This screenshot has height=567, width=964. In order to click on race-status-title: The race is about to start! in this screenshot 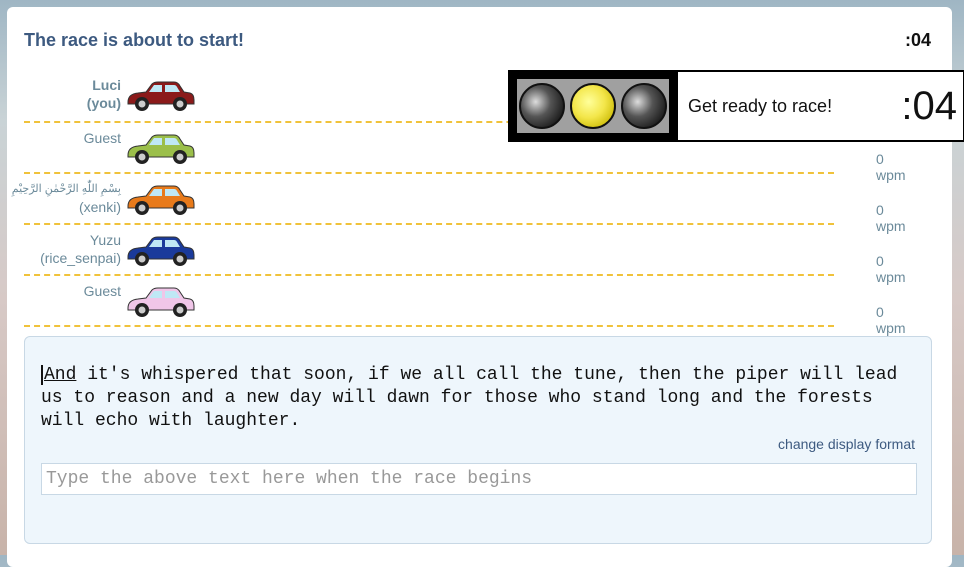, I will do `click(134, 40)`.